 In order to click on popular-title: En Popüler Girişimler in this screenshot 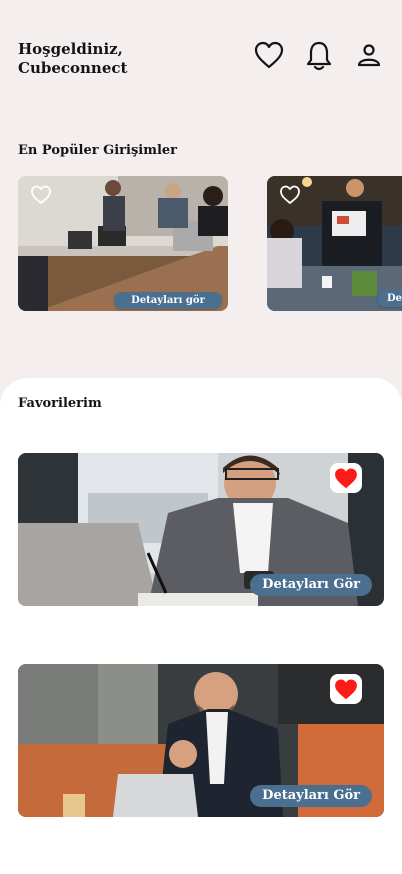, I will do `click(98, 150)`.